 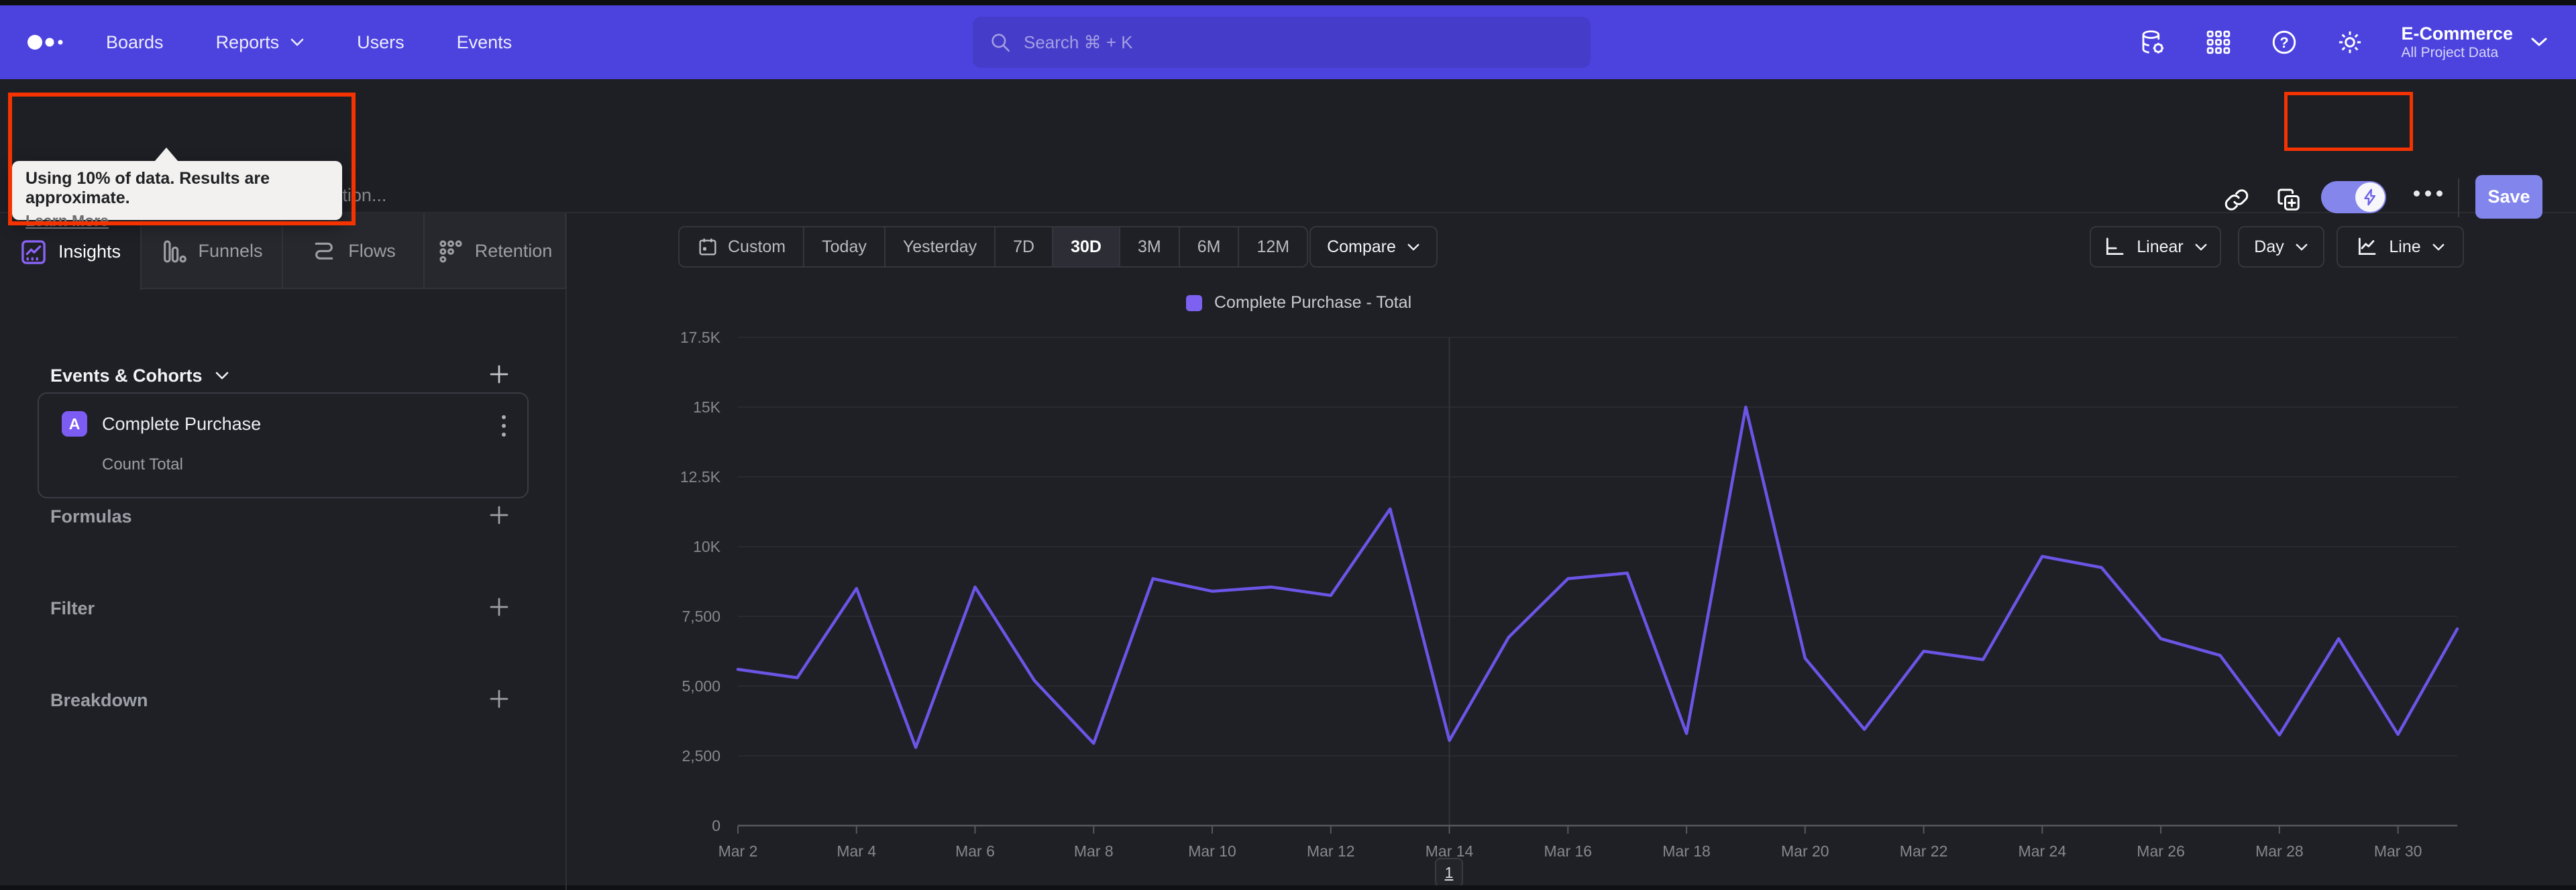 I want to click on add-to-board-icon, so click(x=2289, y=200).